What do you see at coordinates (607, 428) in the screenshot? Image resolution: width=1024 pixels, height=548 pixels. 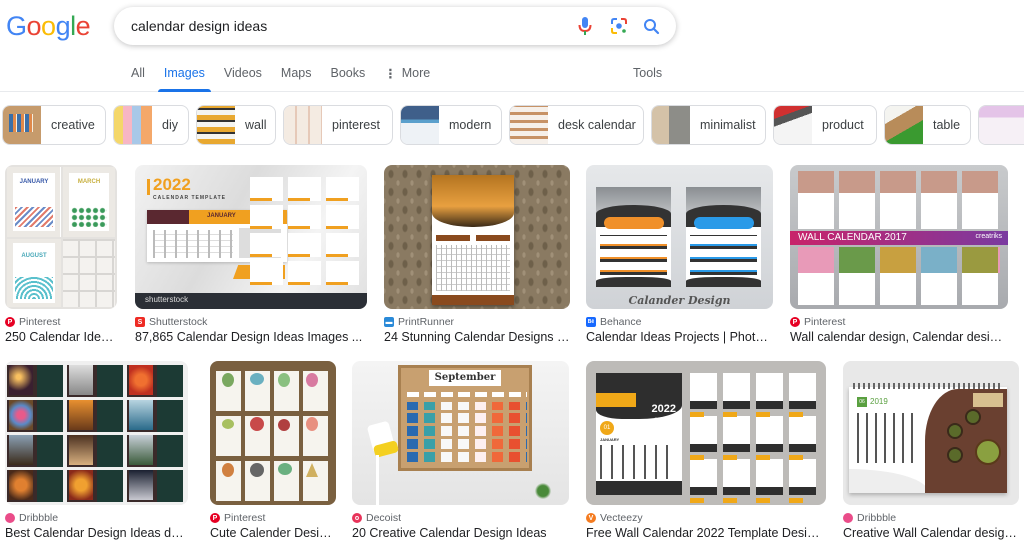 I see `image-text: 01` at bounding box center [607, 428].